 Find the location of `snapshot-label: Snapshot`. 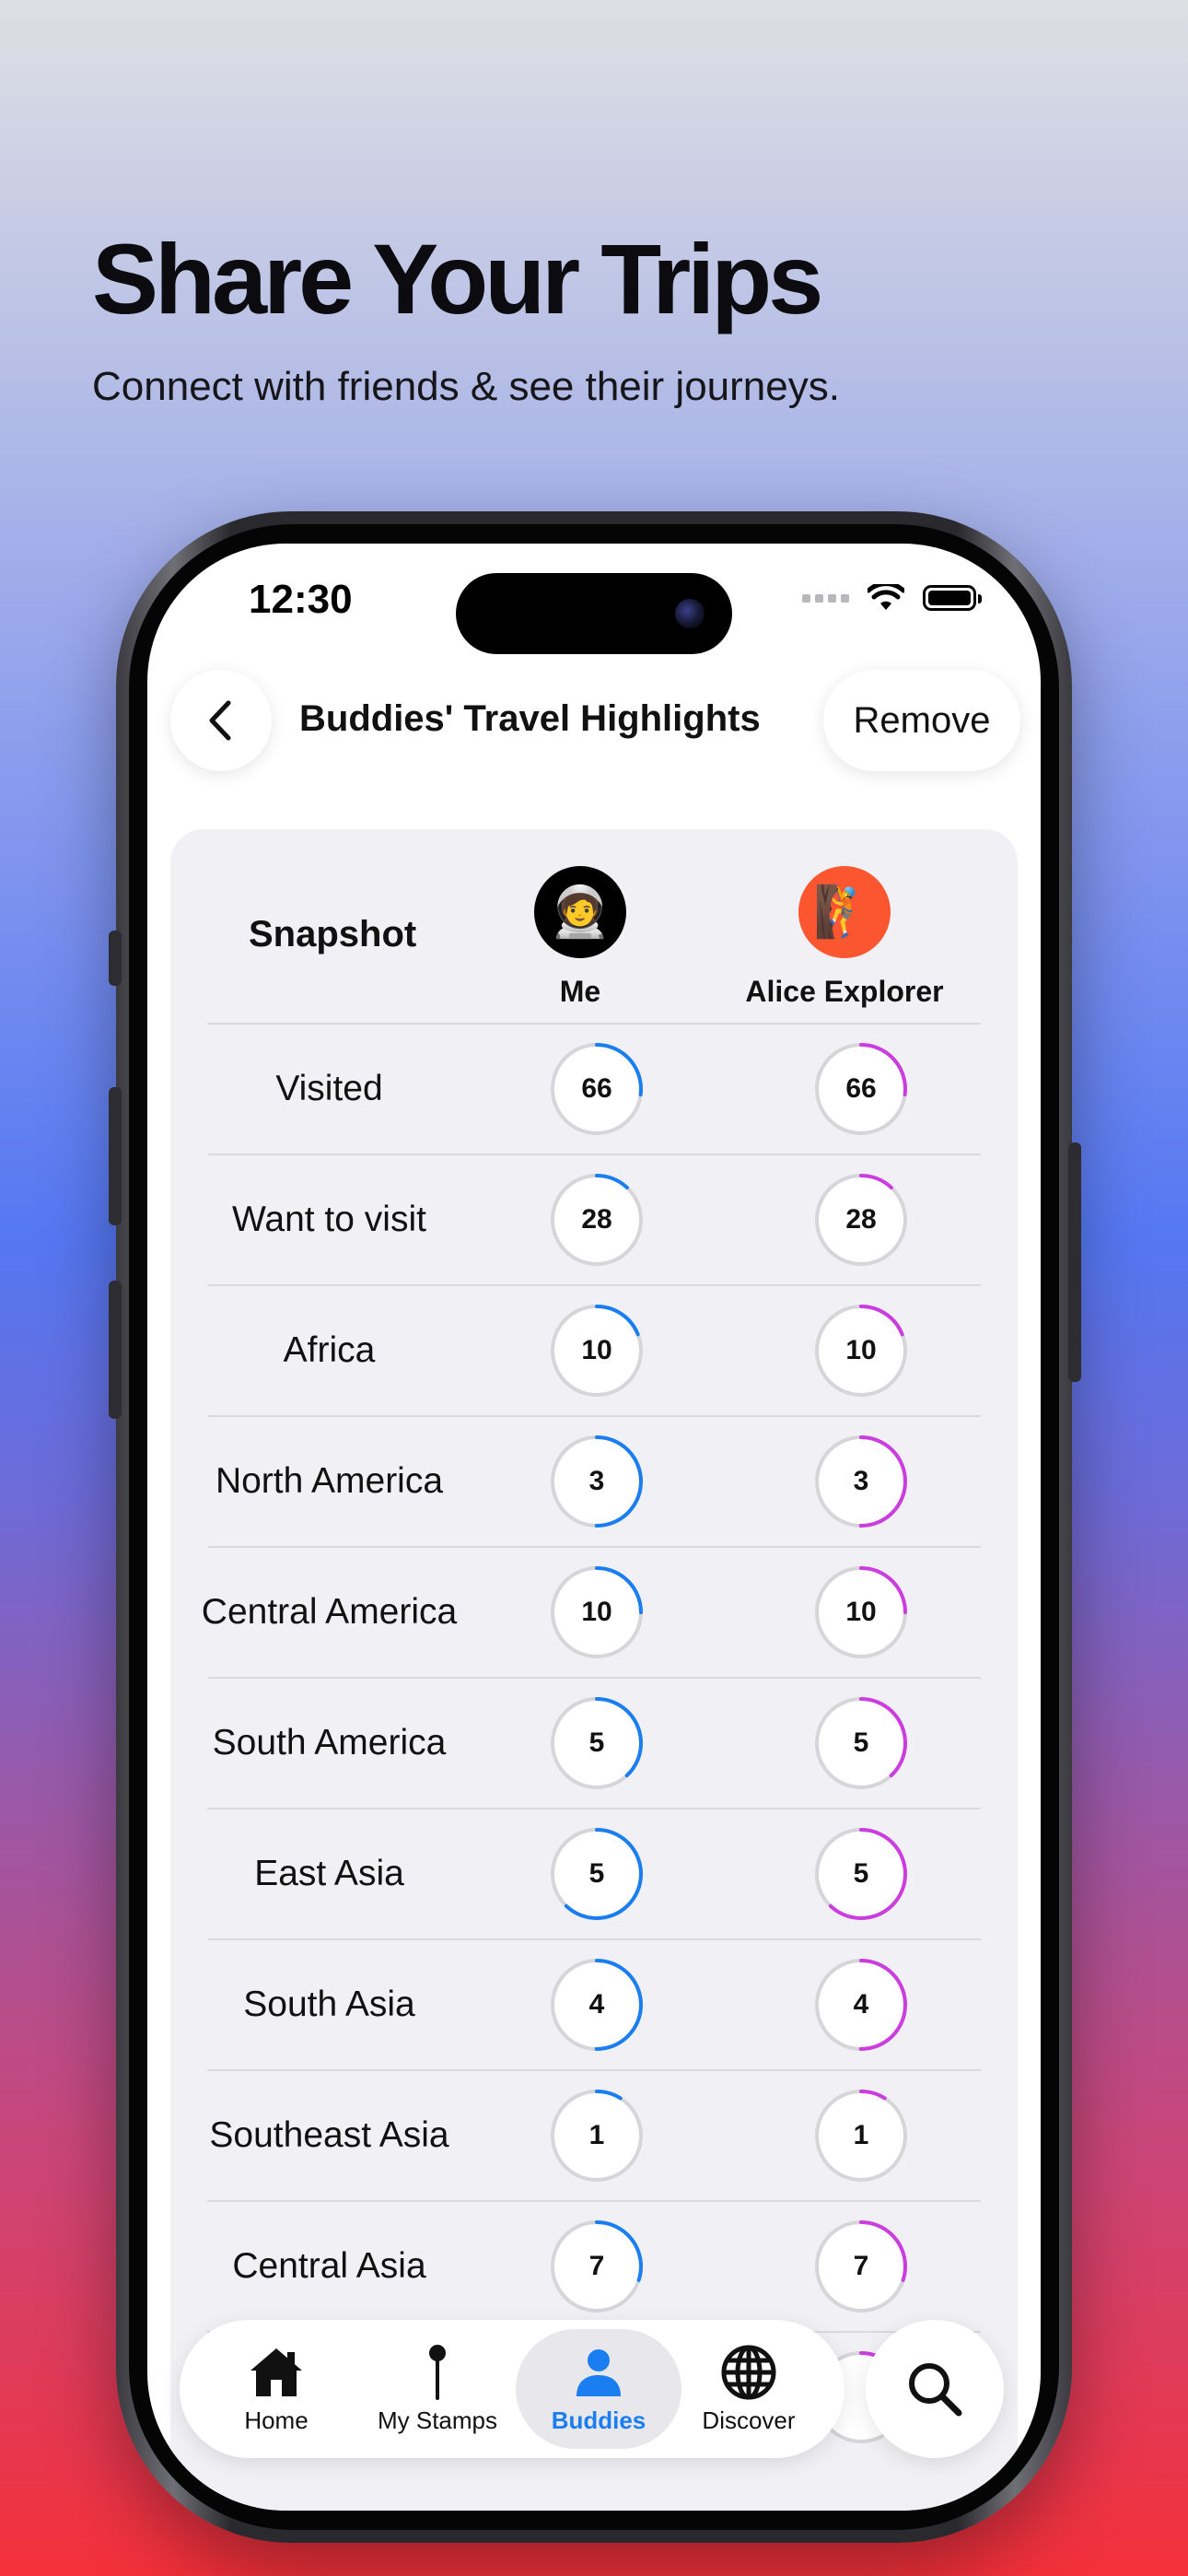

snapshot-label: Snapshot is located at coordinates (333, 934).